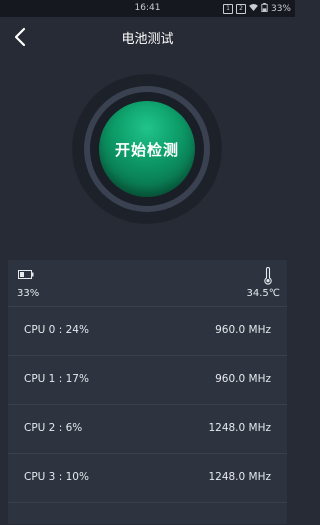 The width and height of the screenshot is (320, 525). I want to click on thermometer-icon, so click(268, 276).